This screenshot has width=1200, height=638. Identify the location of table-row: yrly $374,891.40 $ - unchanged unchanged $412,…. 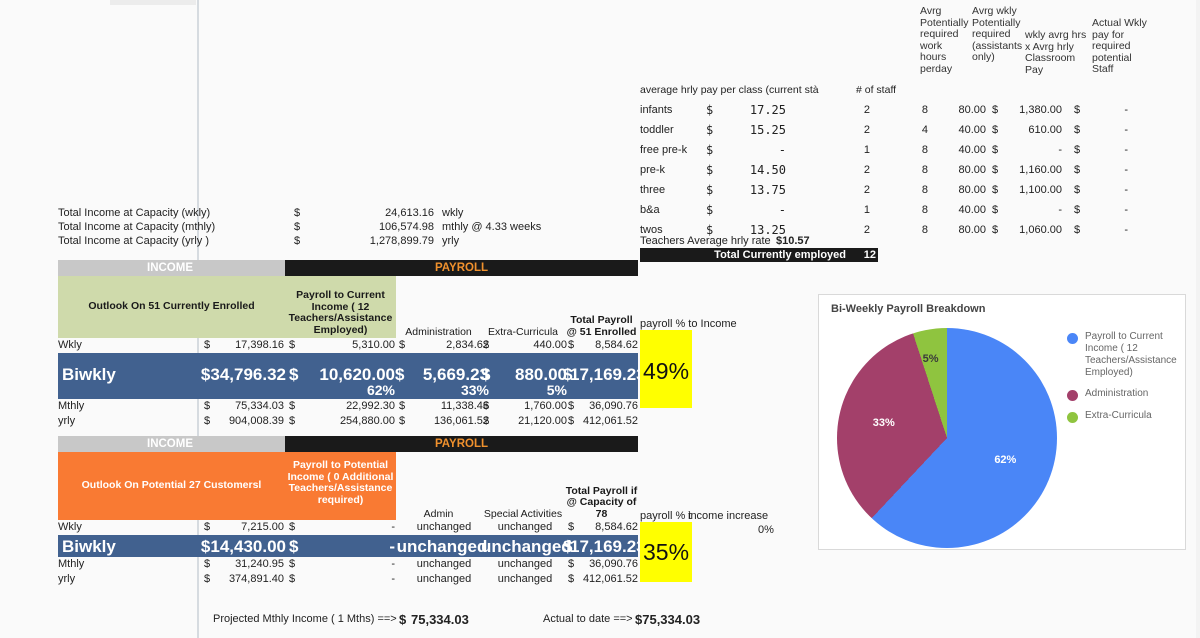
(348, 579).